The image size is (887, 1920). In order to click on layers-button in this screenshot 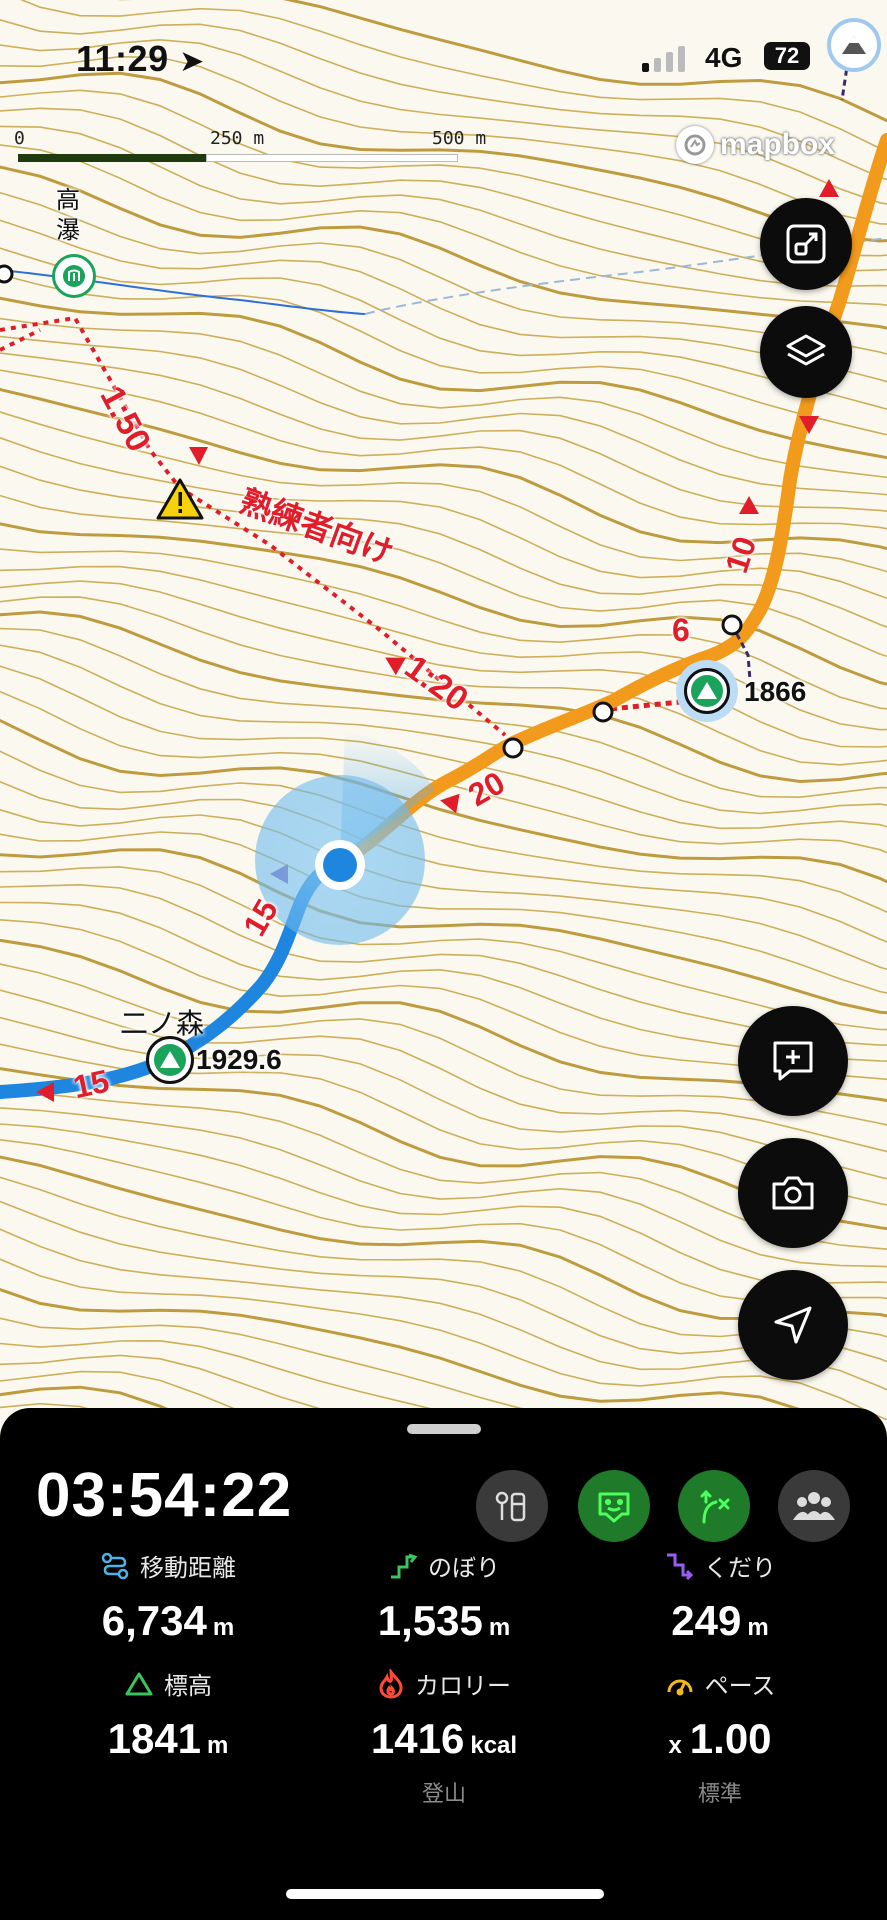, I will do `click(806, 352)`.